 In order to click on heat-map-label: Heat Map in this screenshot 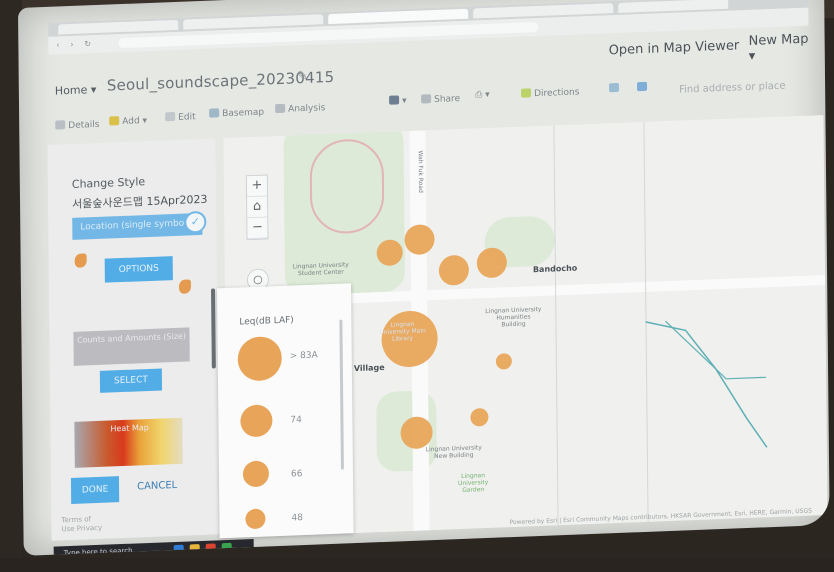, I will do `click(129, 428)`.